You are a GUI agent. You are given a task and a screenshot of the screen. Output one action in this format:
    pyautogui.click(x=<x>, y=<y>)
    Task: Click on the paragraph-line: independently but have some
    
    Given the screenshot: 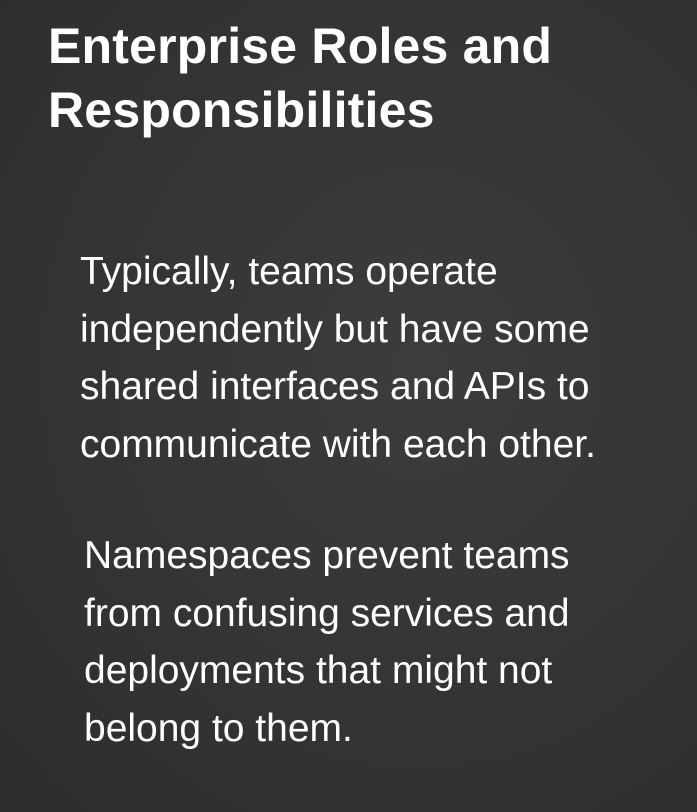 What is the action you would take?
    pyautogui.click(x=335, y=329)
    